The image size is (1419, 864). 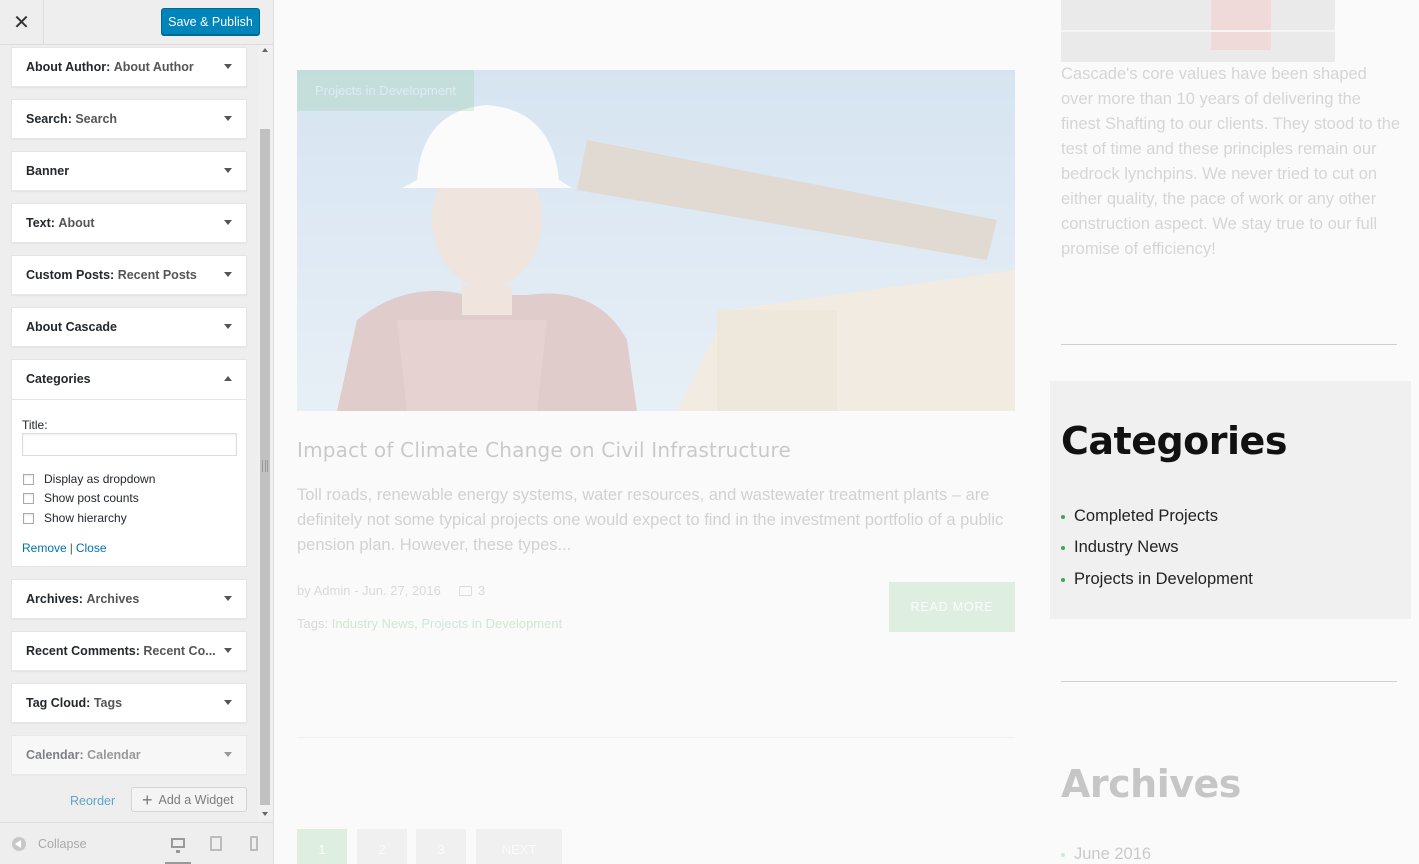 What do you see at coordinates (92, 801) in the screenshot?
I see `reorder-link: Reorder` at bounding box center [92, 801].